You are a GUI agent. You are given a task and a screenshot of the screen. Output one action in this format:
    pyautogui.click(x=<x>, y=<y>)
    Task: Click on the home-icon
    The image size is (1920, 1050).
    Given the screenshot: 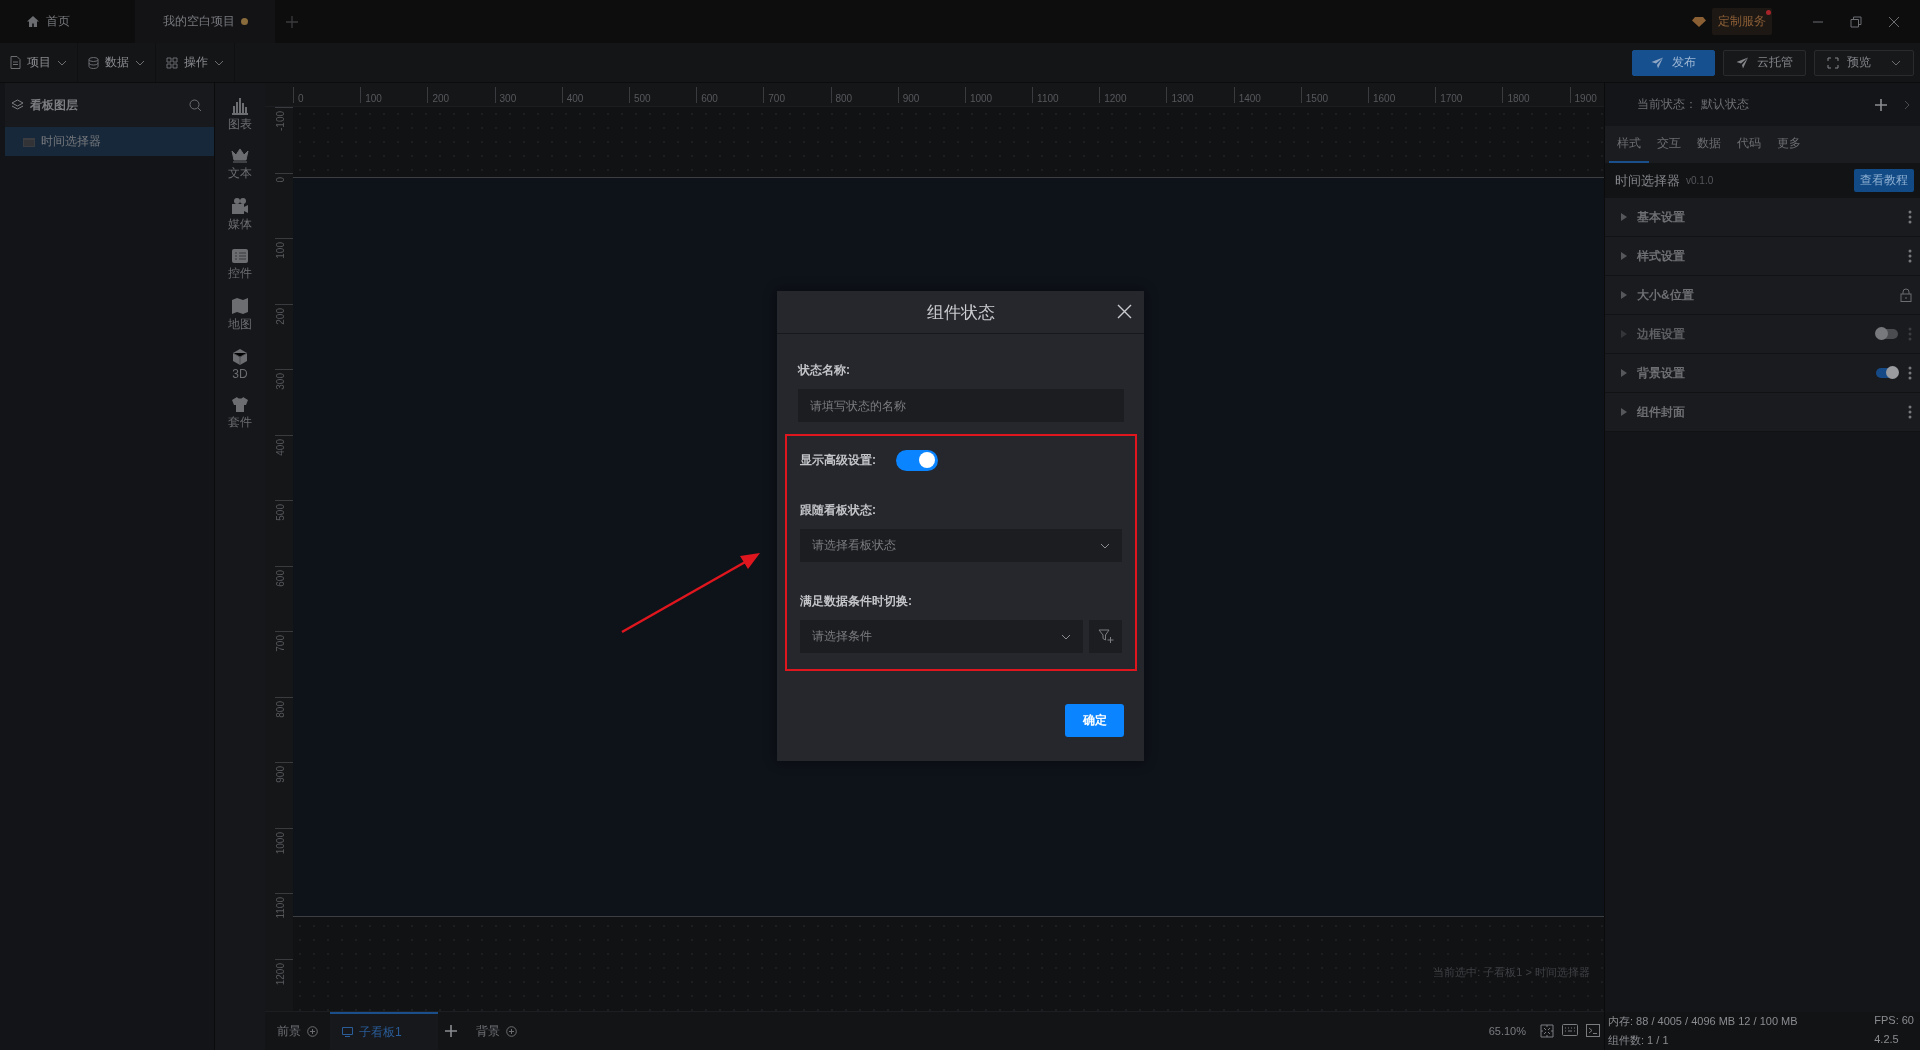 What is the action you would take?
    pyautogui.click(x=33, y=21)
    